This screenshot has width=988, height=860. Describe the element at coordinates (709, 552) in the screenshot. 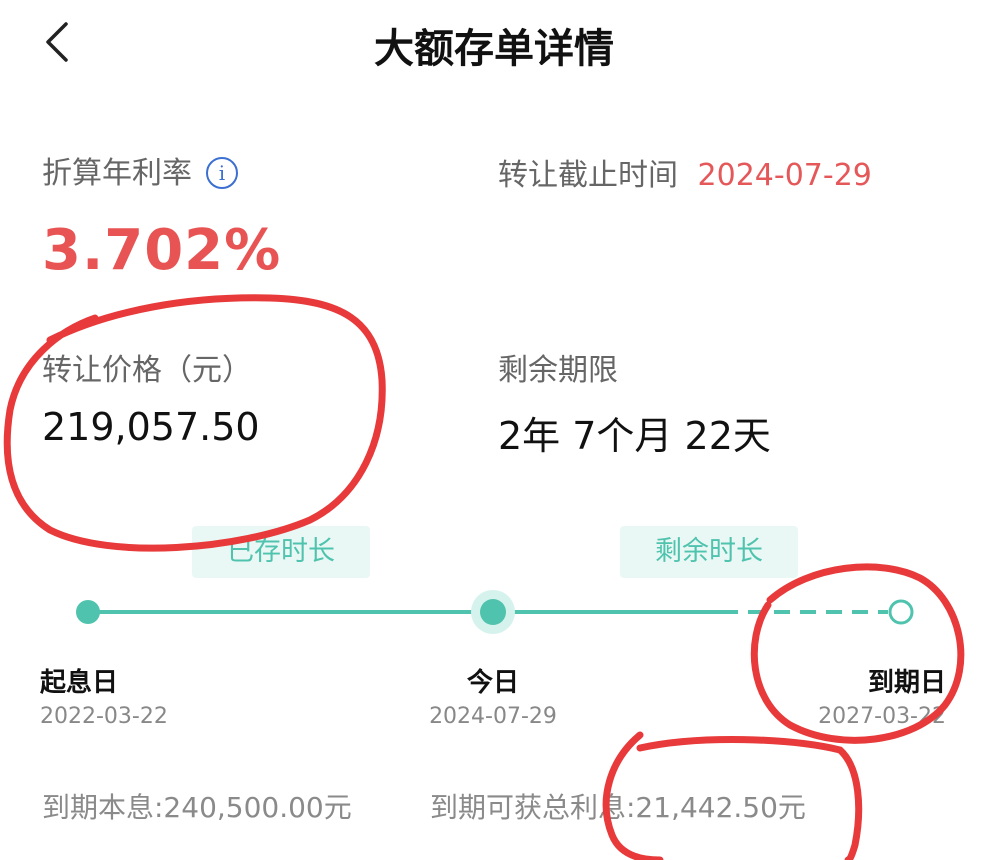

I see `remaining-tag: 剩余时长` at that location.